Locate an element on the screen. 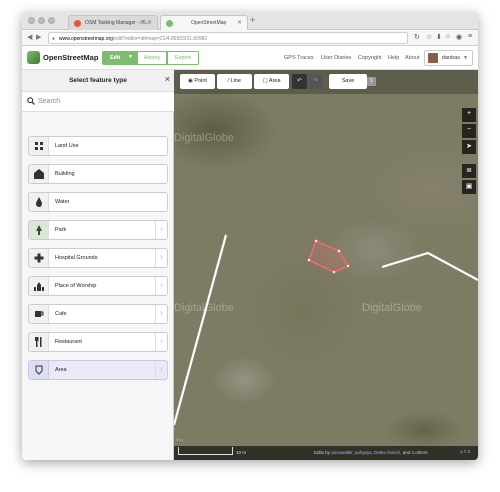  building-icon is located at coordinates (39, 174).